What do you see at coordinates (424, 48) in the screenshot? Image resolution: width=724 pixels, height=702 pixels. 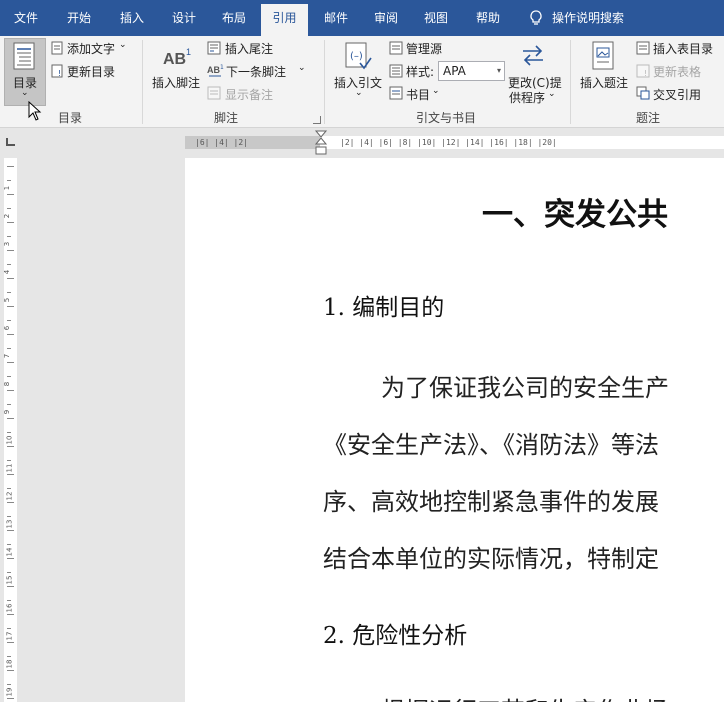 I see `manage-sources-button: 管理源` at bounding box center [424, 48].